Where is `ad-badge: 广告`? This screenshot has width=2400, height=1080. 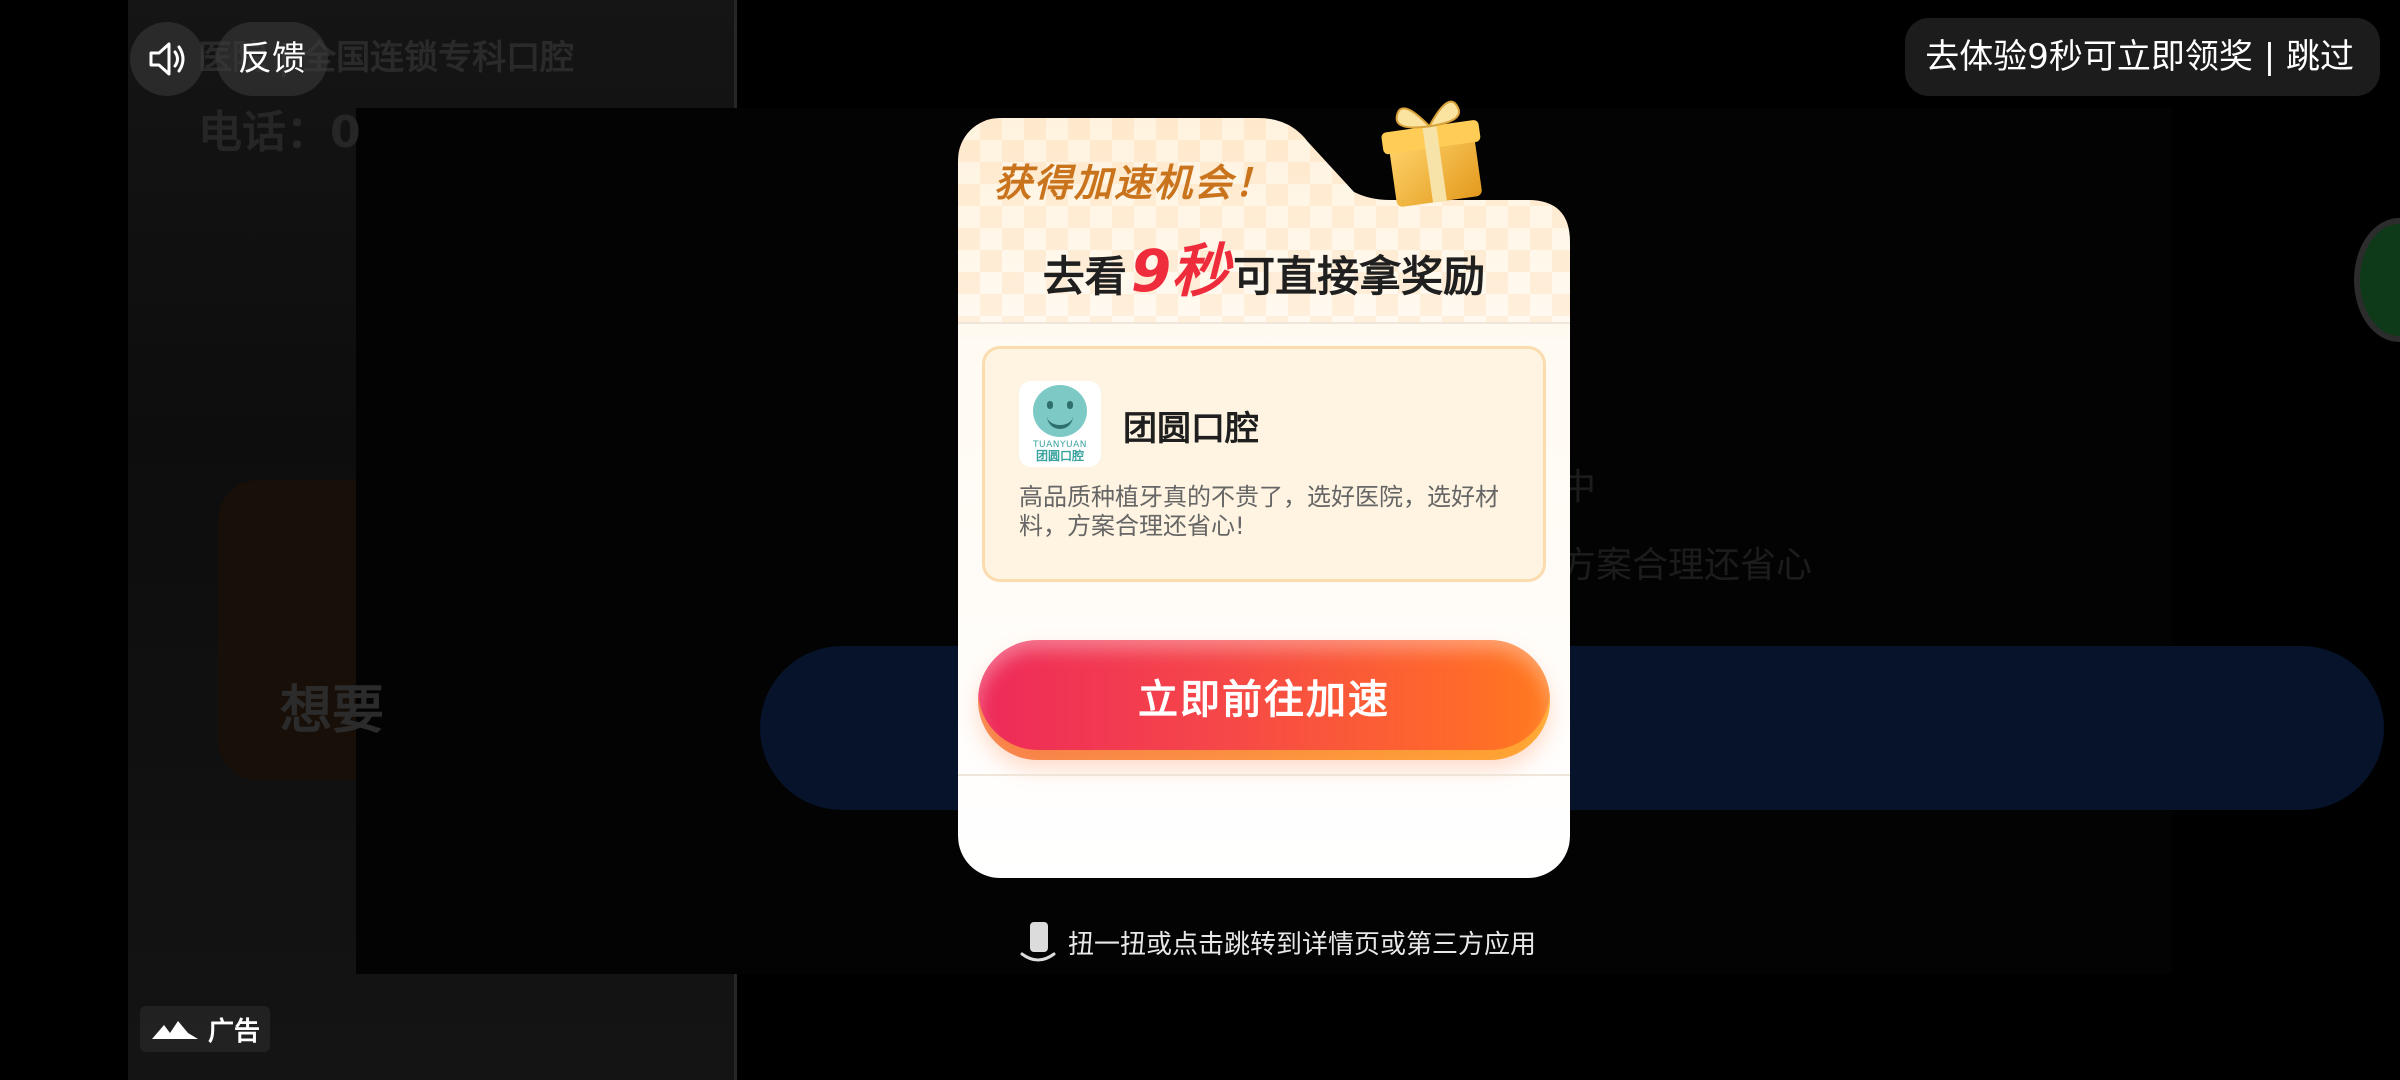 ad-badge: 广告 is located at coordinates (205, 1029).